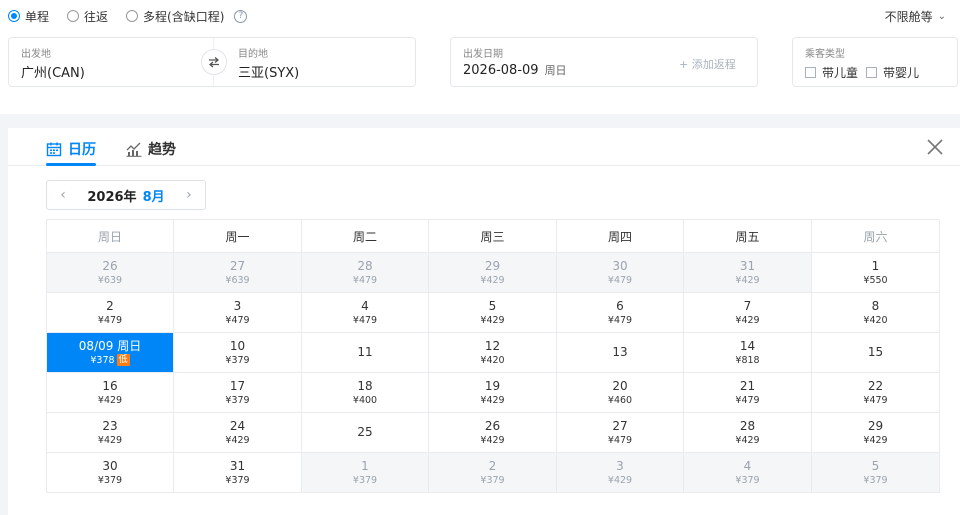 The image size is (960, 515). I want to click on current-month: 2026年 8月, so click(125, 195).